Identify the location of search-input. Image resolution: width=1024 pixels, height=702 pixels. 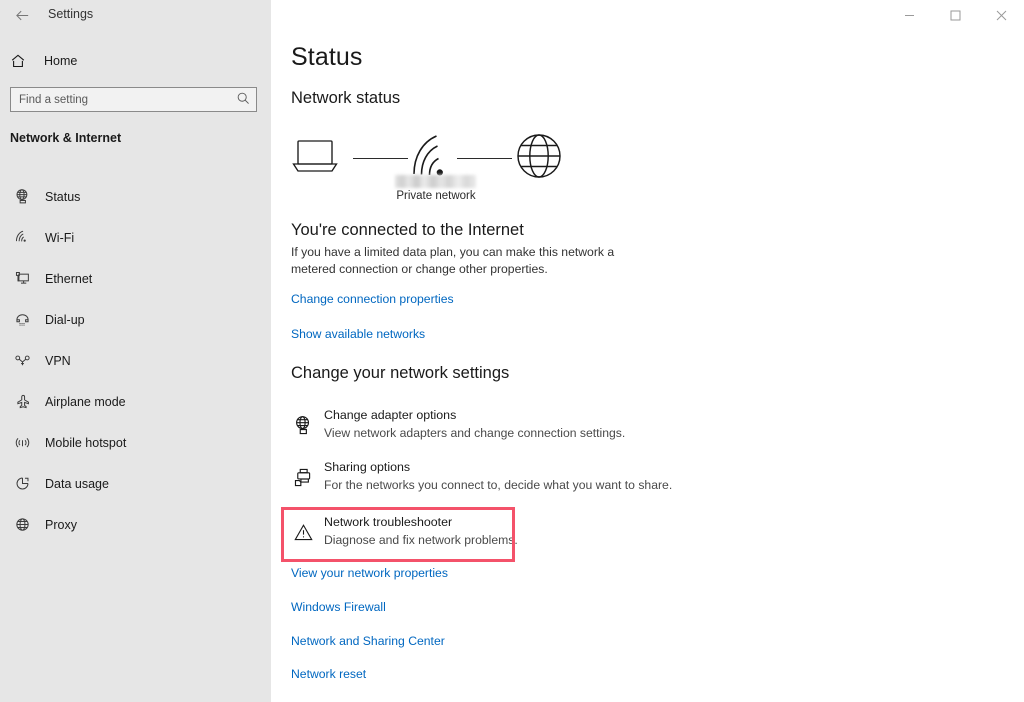
(133, 99).